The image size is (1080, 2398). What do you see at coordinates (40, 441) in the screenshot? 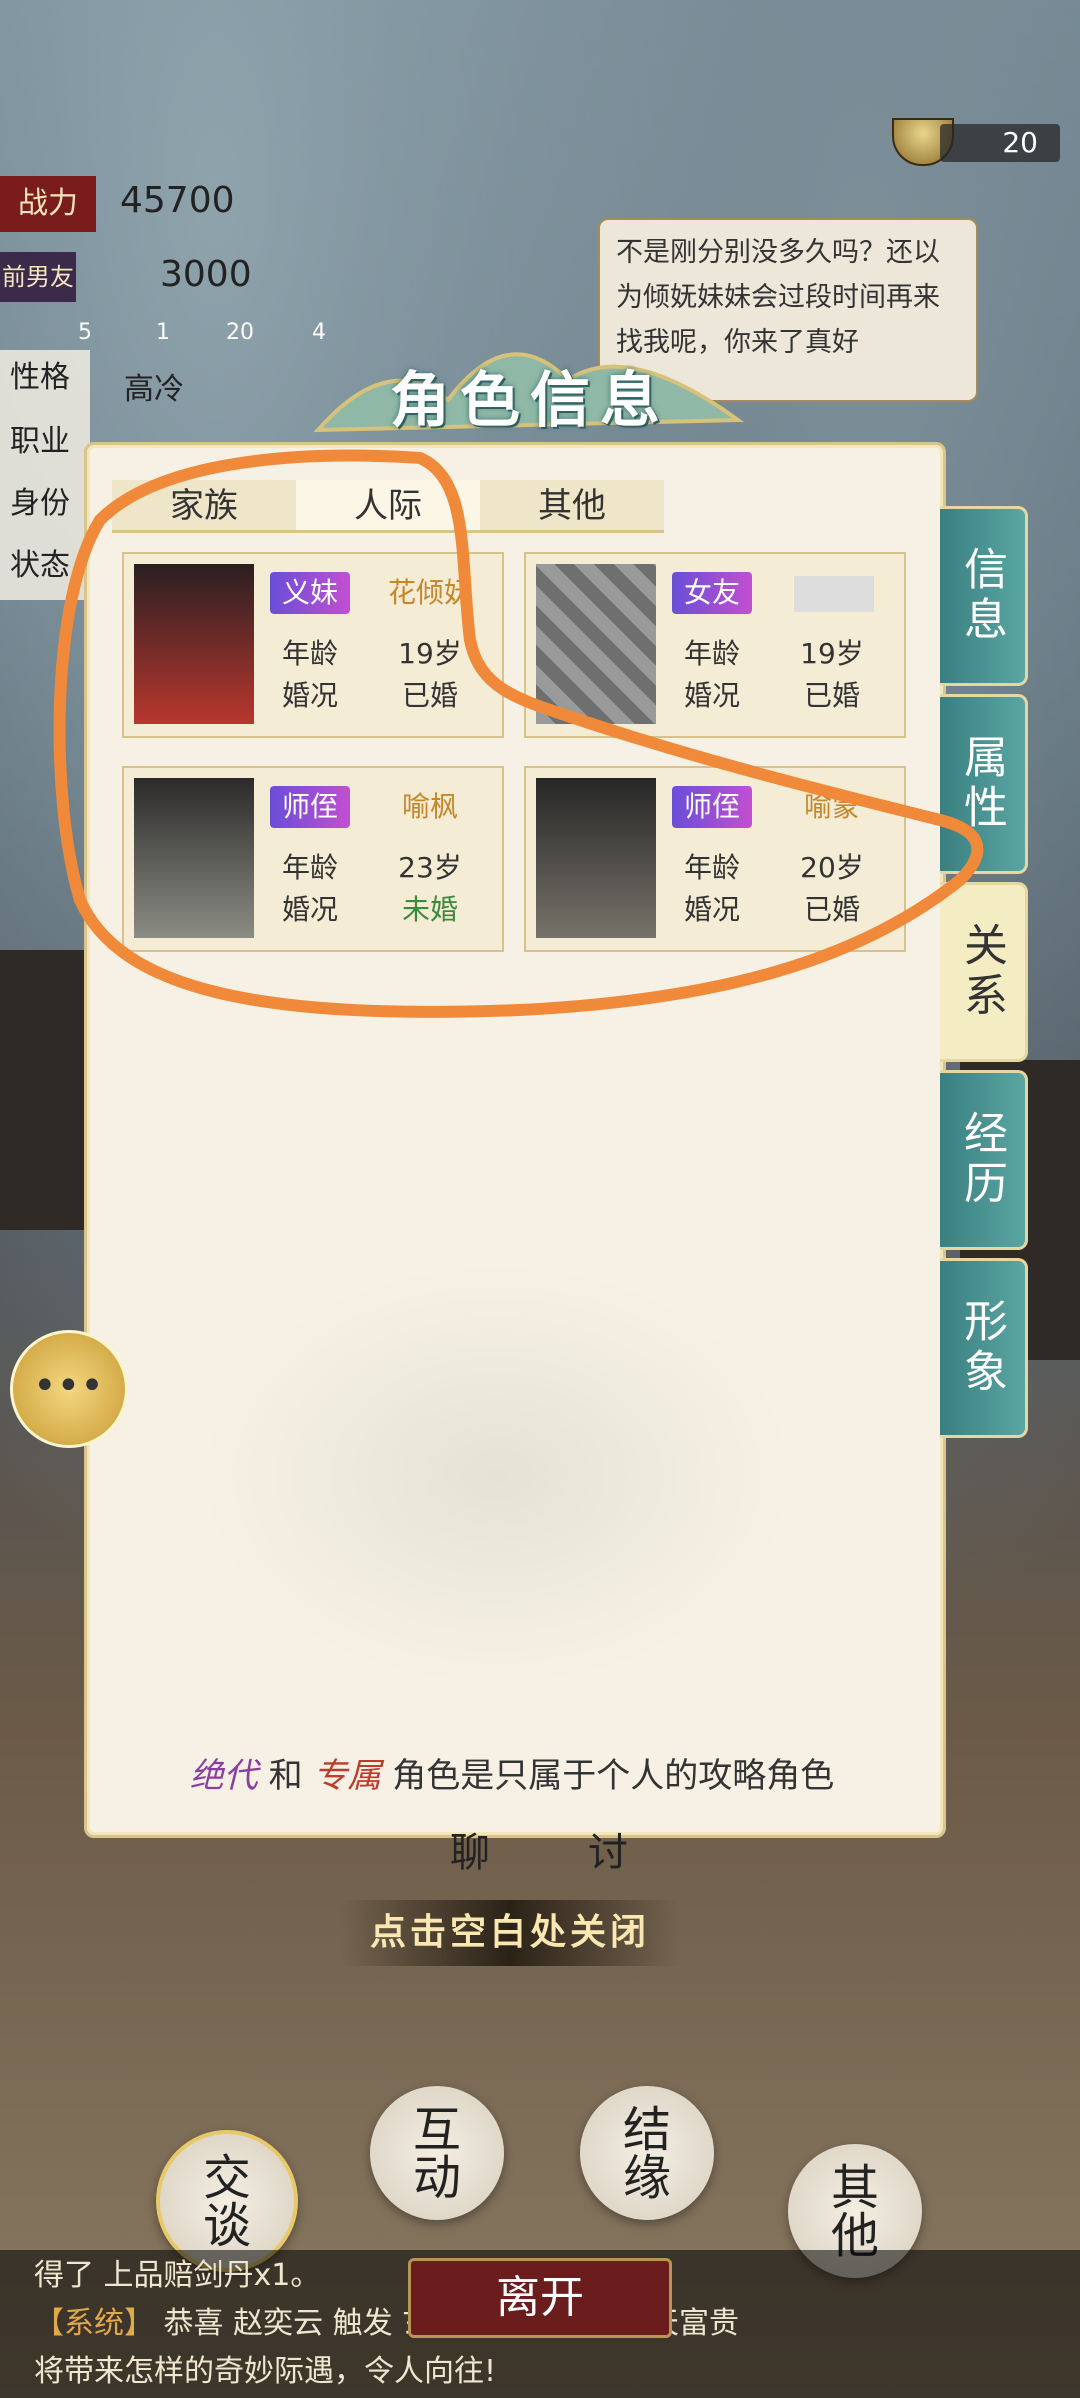
I see `attr-label-job: 职业` at bounding box center [40, 441].